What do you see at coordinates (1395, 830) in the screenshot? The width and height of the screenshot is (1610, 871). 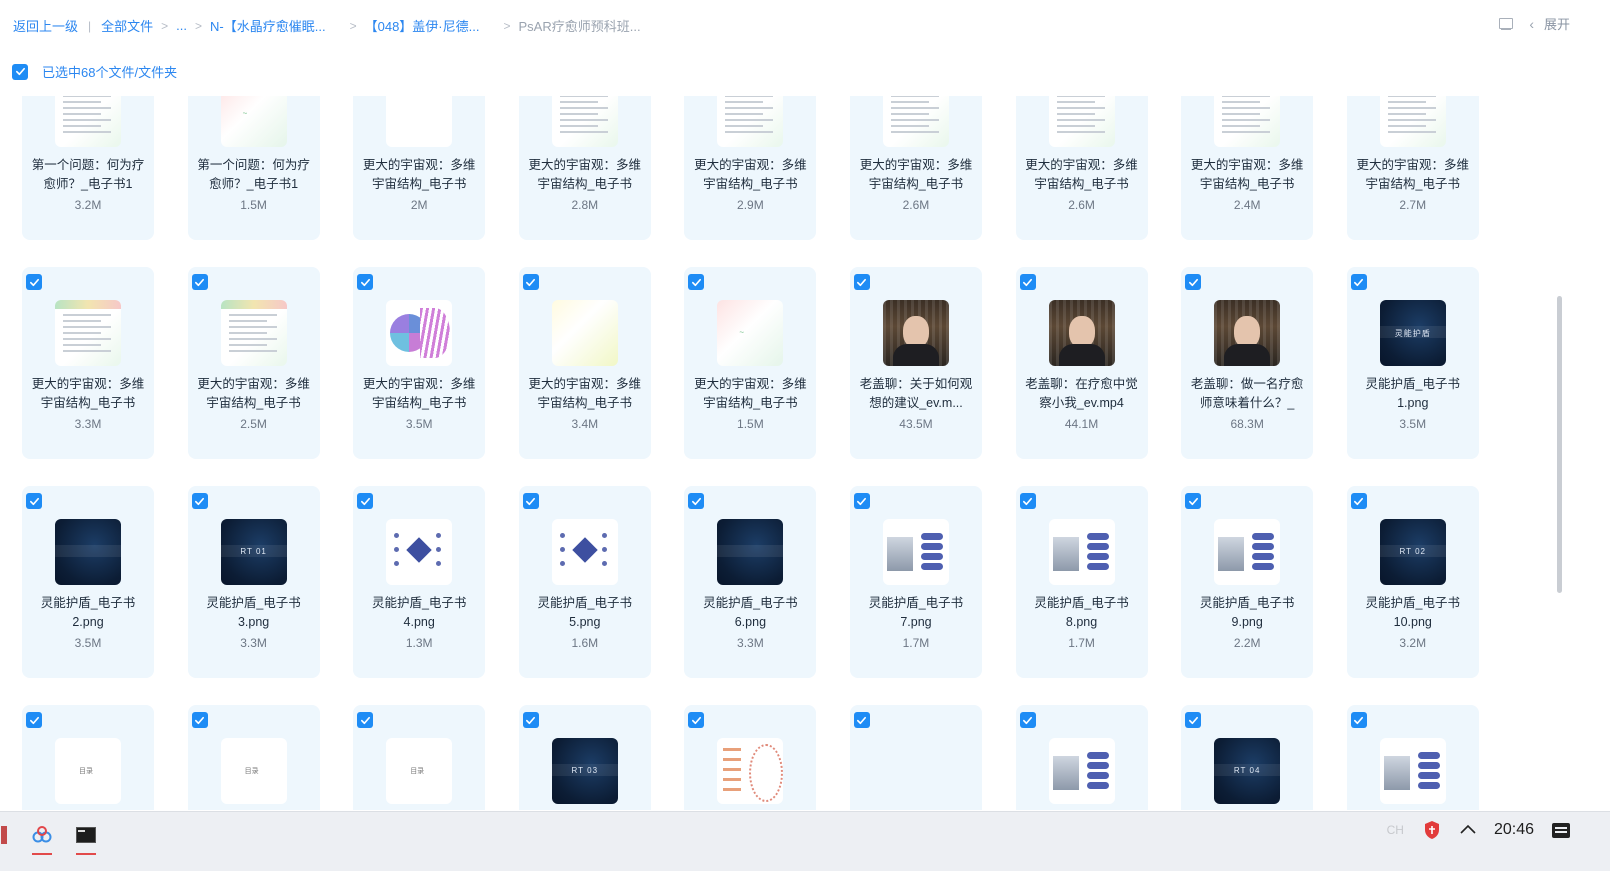 I see `language-indicator: CH` at bounding box center [1395, 830].